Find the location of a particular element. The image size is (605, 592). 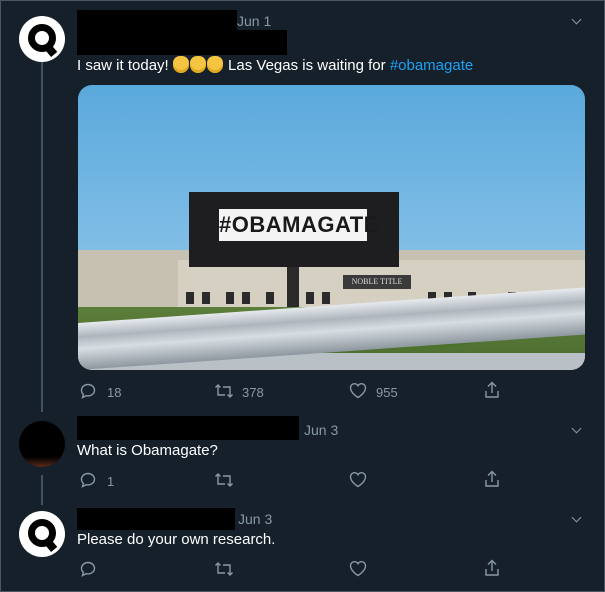

tweet-text-part: Las Vegas is waiting for is located at coordinates (306, 65).